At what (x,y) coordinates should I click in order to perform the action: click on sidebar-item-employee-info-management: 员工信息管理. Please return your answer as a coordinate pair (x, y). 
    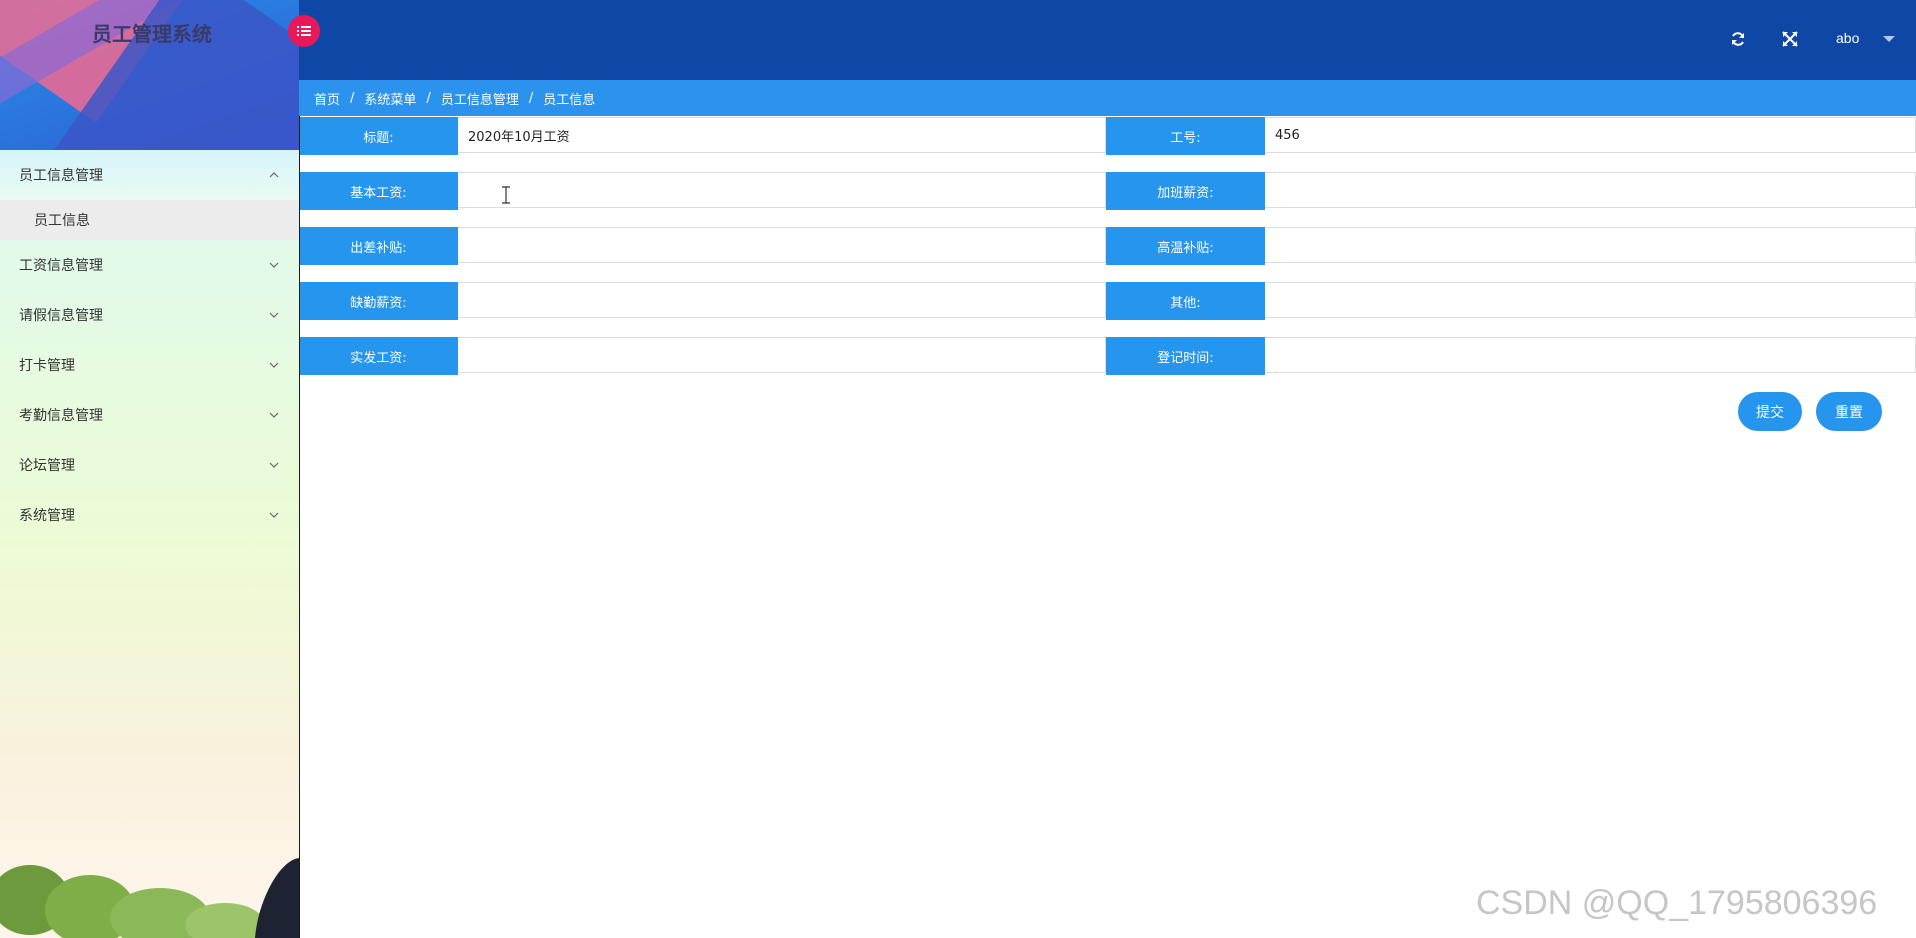
    Looking at the image, I should click on (149, 175).